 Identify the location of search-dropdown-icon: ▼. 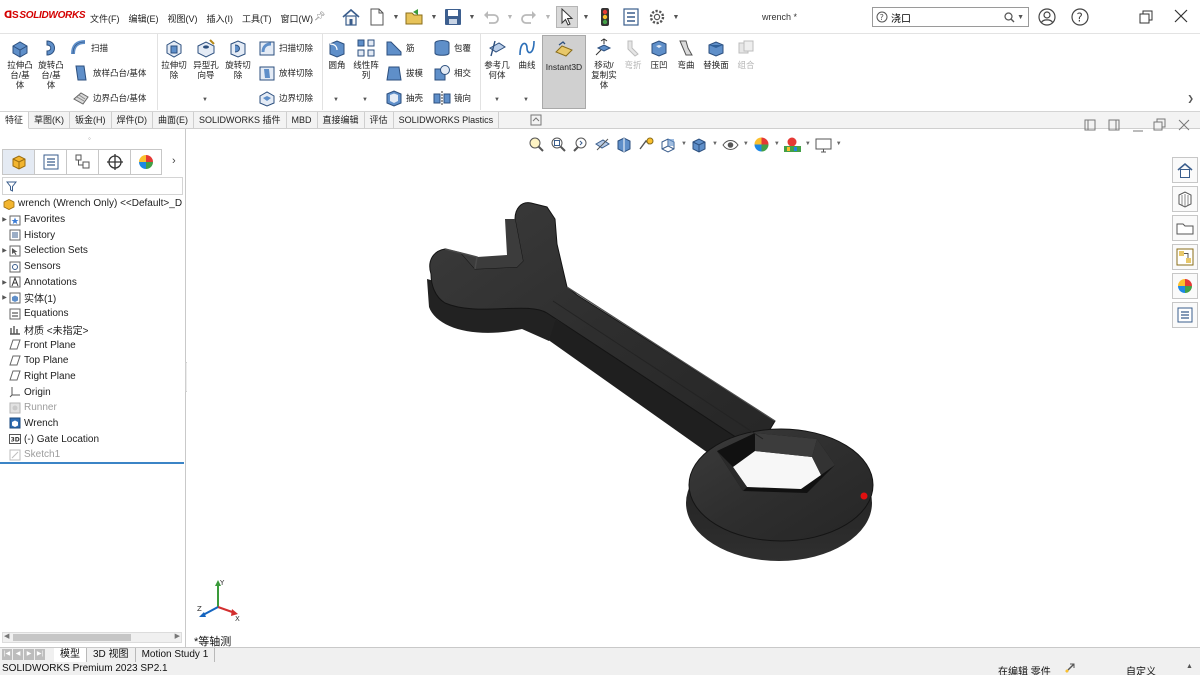
(1020, 17).